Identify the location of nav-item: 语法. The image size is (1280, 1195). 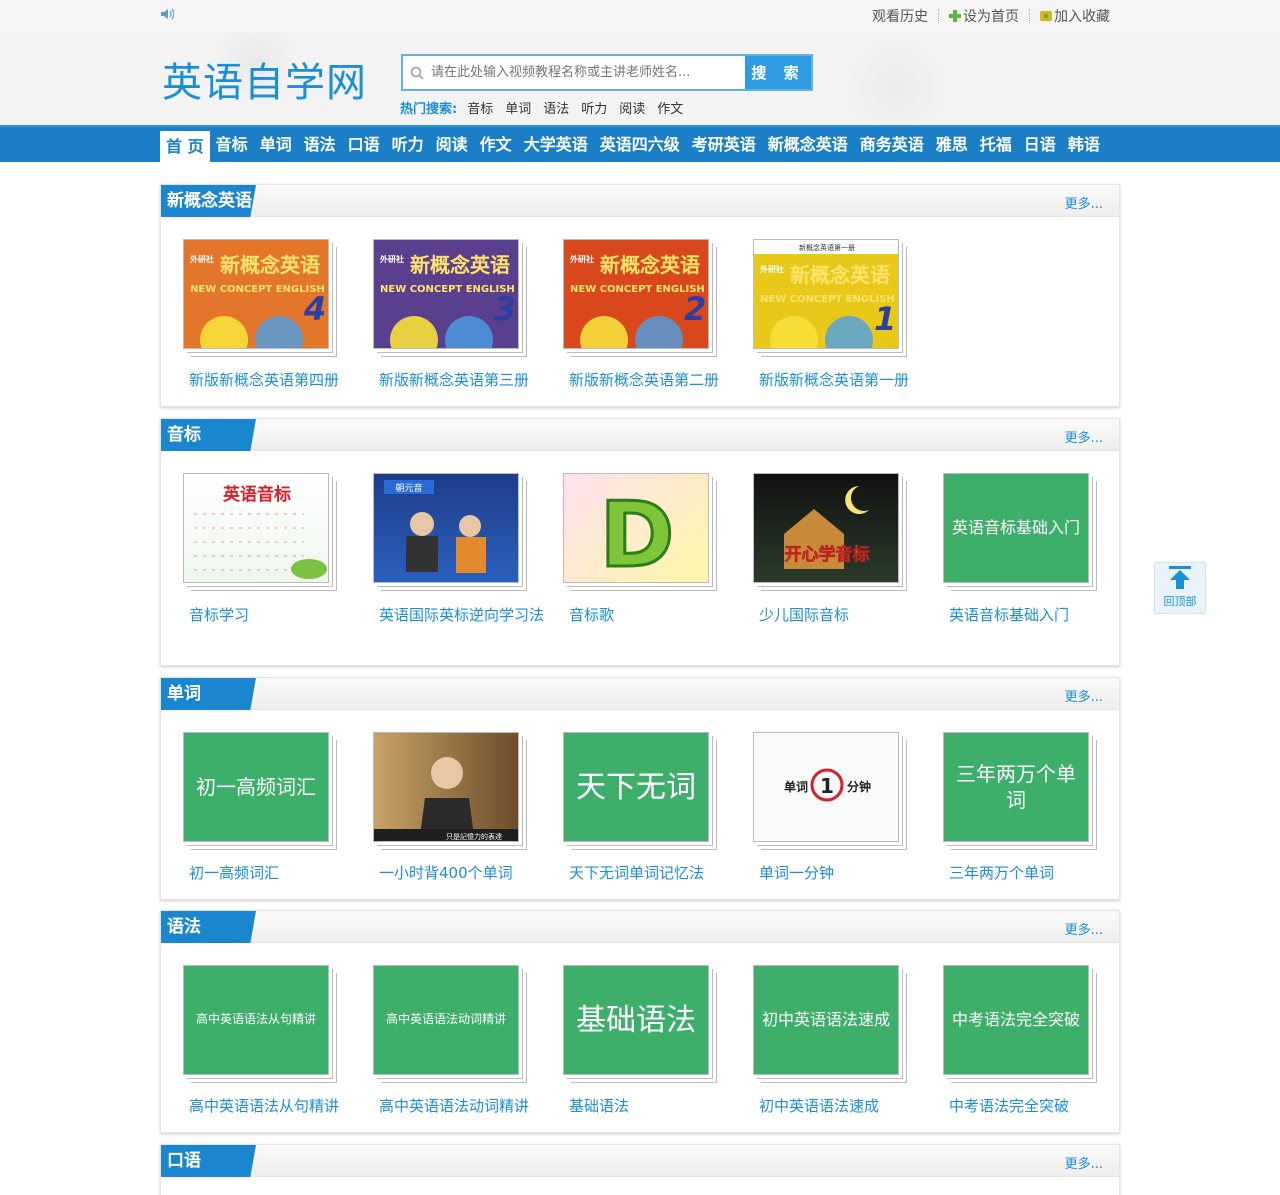
(320, 144).